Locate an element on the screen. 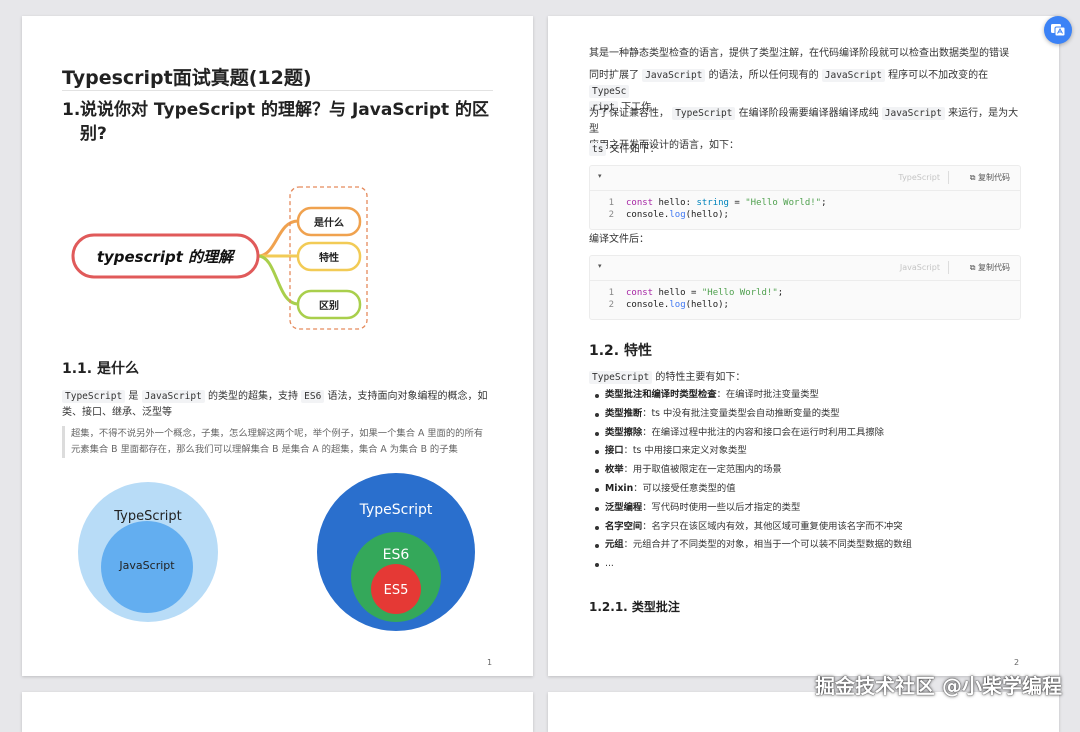 This screenshot has width=1080, height=732. copy-code-label: 复制代码 is located at coordinates (994, 267).